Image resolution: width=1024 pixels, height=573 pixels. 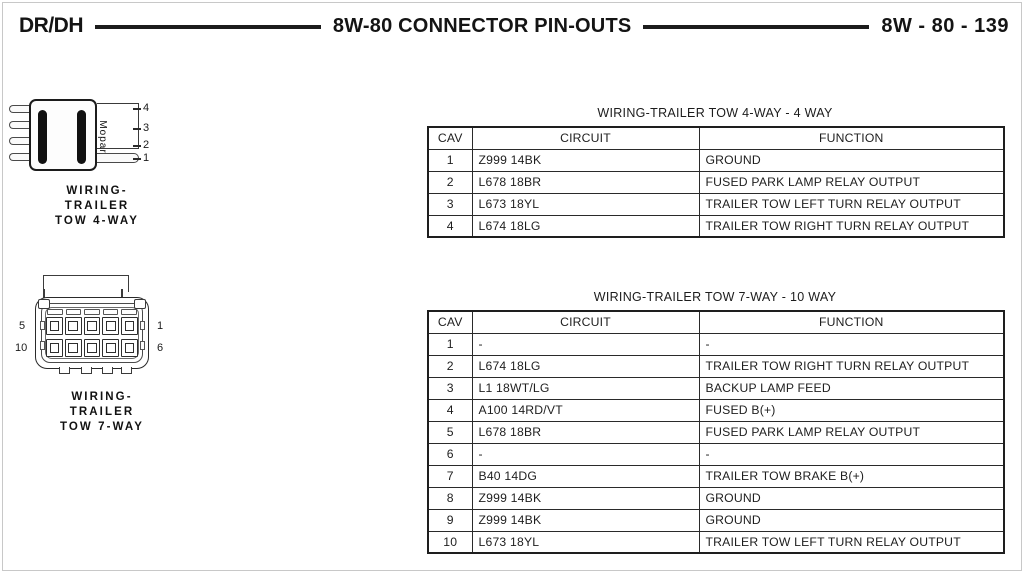 I want to click on connector-cavity-grid, so click(x=92, y=339).